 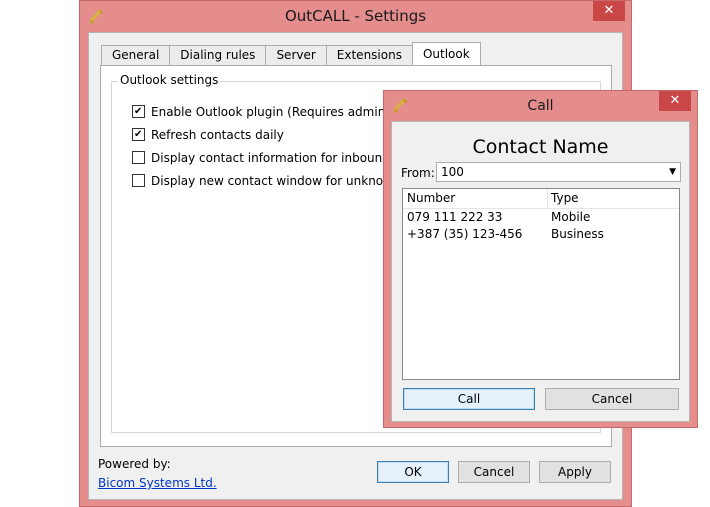 What do you see at coordinates (455, 217) in the screenshot?
I see `number-cell: 079 111 222 33` at bounding box center [455, 217].